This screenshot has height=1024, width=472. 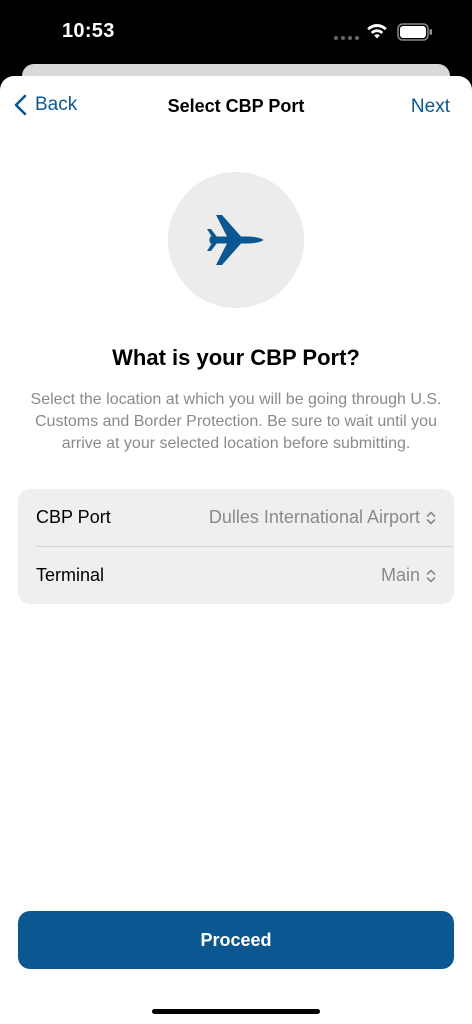 I want to click on terminal-value: Main, so click(x=408, y=575).